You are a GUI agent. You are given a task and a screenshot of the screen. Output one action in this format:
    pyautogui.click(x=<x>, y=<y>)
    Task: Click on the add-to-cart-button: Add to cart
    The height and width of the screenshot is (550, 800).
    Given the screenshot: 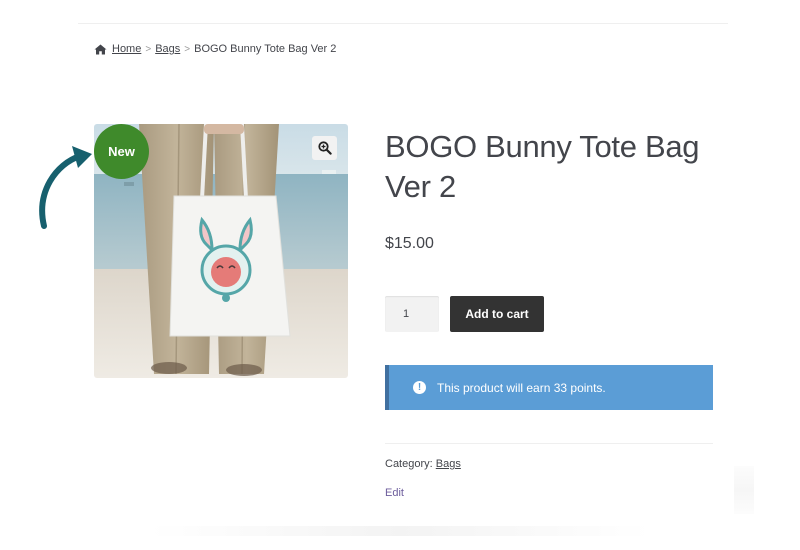 What is the action you would take?
    pyautogui.click(x=497, y=314)
    